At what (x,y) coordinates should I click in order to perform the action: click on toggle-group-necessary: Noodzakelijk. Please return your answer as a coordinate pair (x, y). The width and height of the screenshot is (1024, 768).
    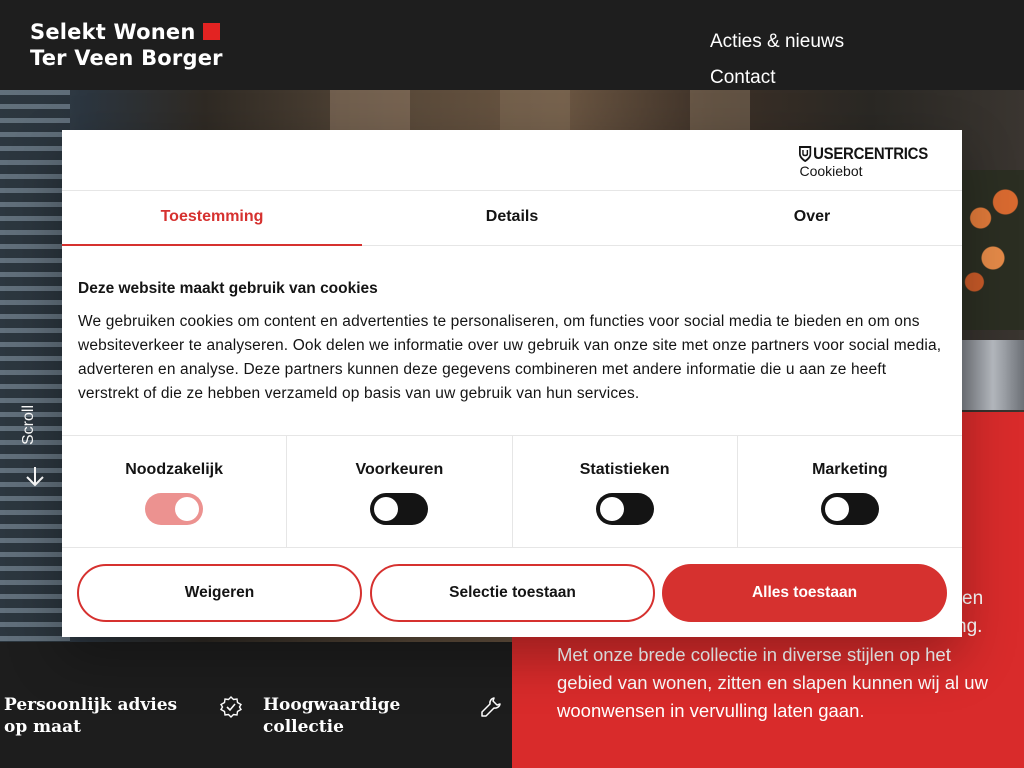
    Looking at the image, I should click on (175, 491).